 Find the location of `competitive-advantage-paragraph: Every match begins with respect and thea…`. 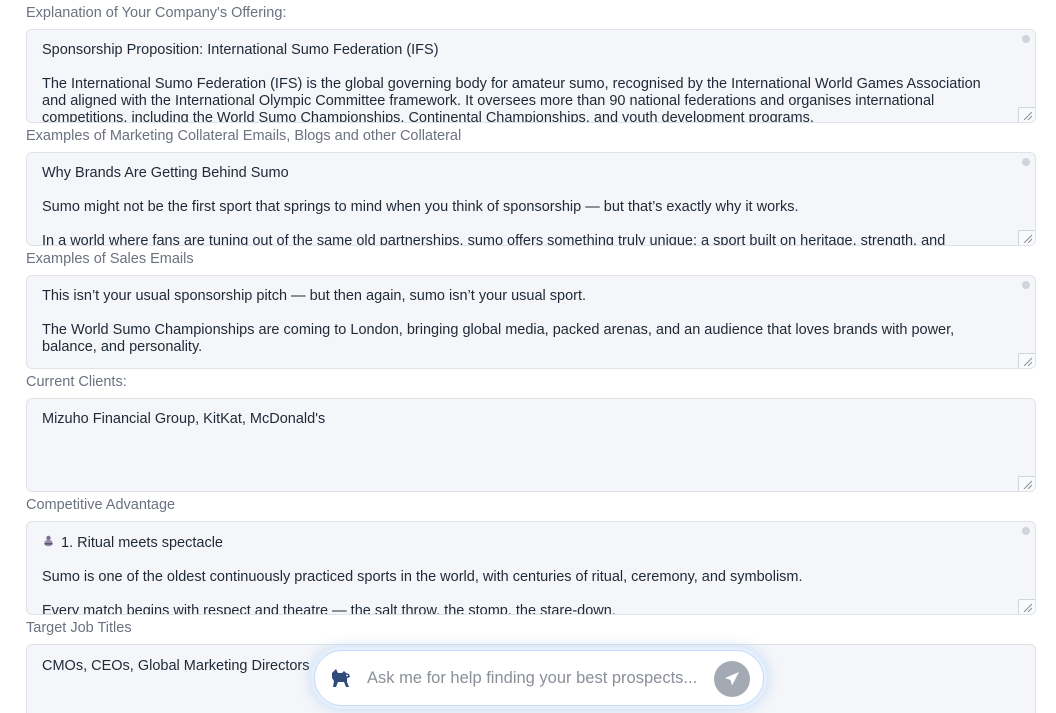

competitive-advantage-paragraph: Every match begins with respect and thea… is located at coordinates (329, 609).